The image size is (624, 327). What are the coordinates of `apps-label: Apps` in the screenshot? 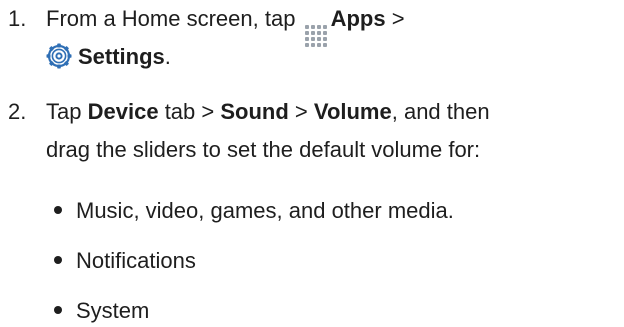 It's located at (358, 18).